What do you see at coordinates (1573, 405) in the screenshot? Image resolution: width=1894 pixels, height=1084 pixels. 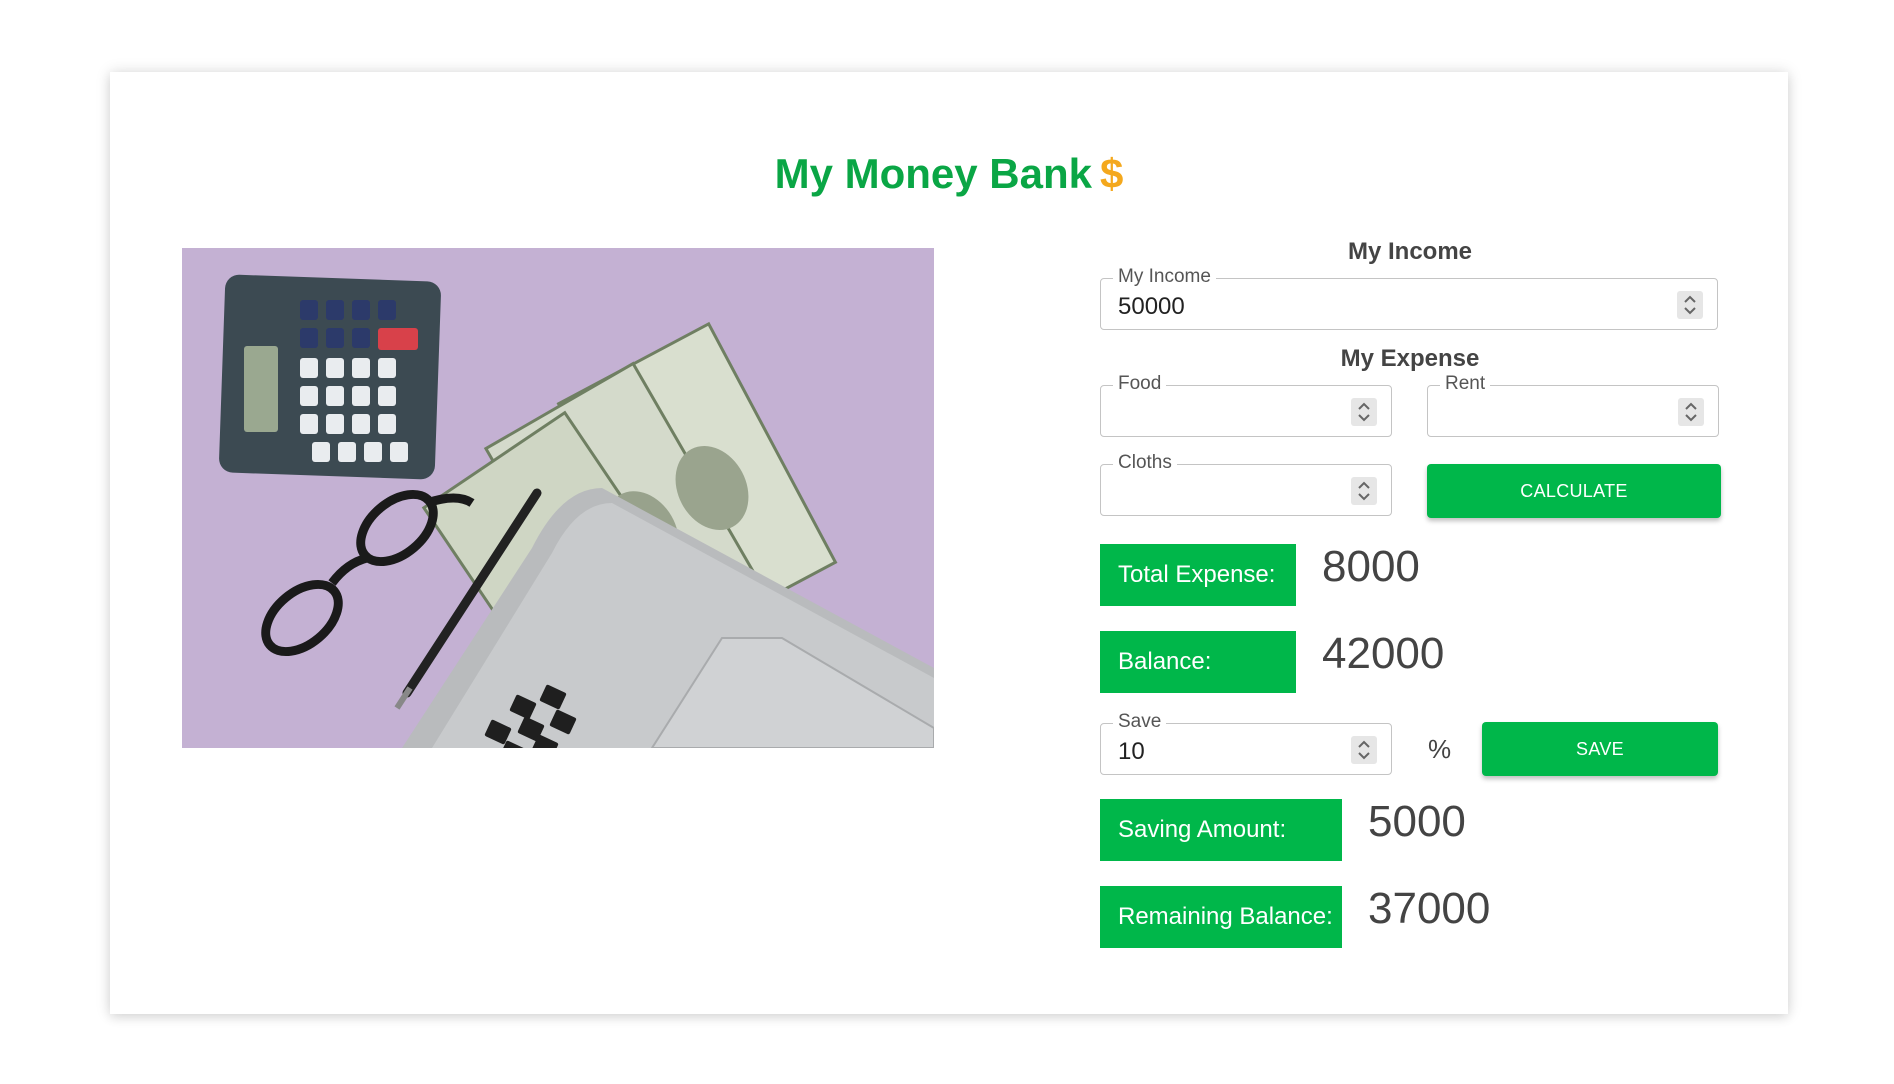 I see `rent-input: Rent` at bounding box center [1573, 405].